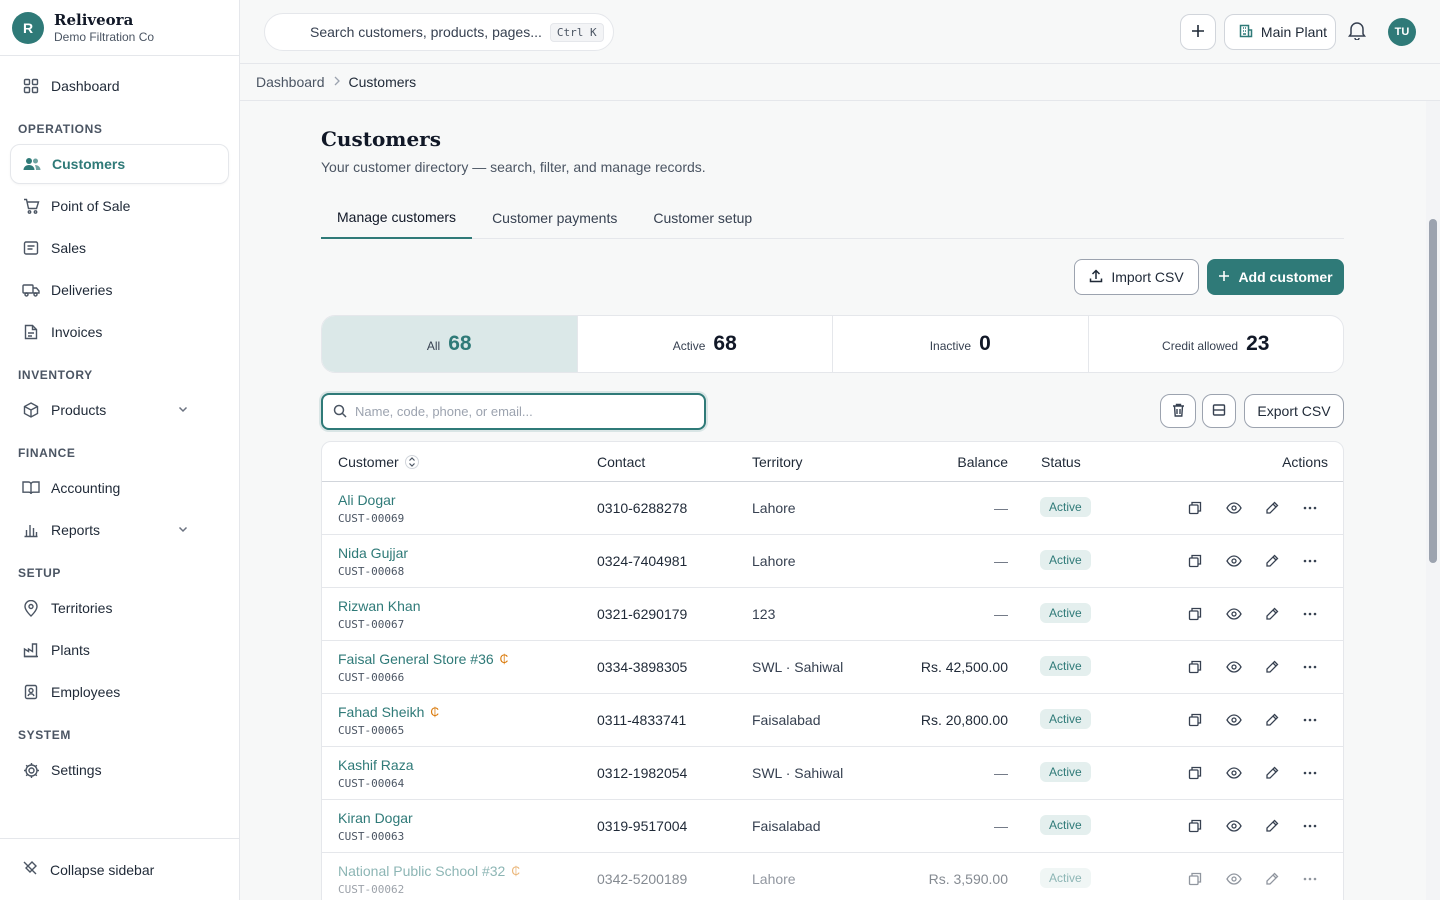 The width and height of the screenshot is (1440, 900). What do you see at coordinates (119, 410) in the screenshot?
I see `sidebar-item-products: Products` at bounding box center [119, 410].